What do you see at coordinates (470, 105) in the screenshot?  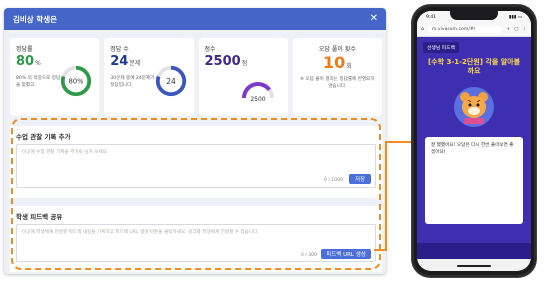 I see `mascot-eye-left` at bounding box center [470, 105].